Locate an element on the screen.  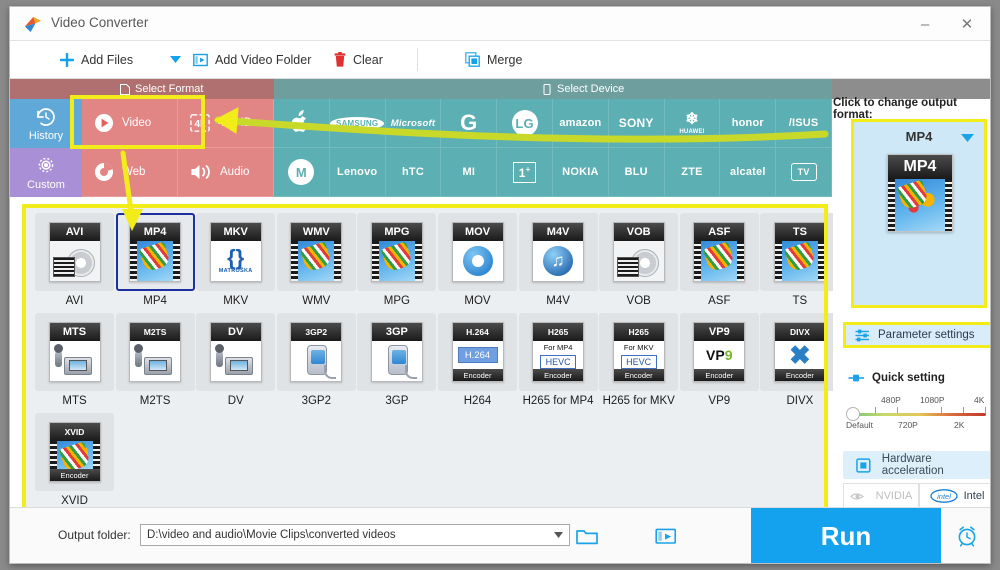
format-tile-xvid: XVID Encoder is located at coordinates (74, 452).